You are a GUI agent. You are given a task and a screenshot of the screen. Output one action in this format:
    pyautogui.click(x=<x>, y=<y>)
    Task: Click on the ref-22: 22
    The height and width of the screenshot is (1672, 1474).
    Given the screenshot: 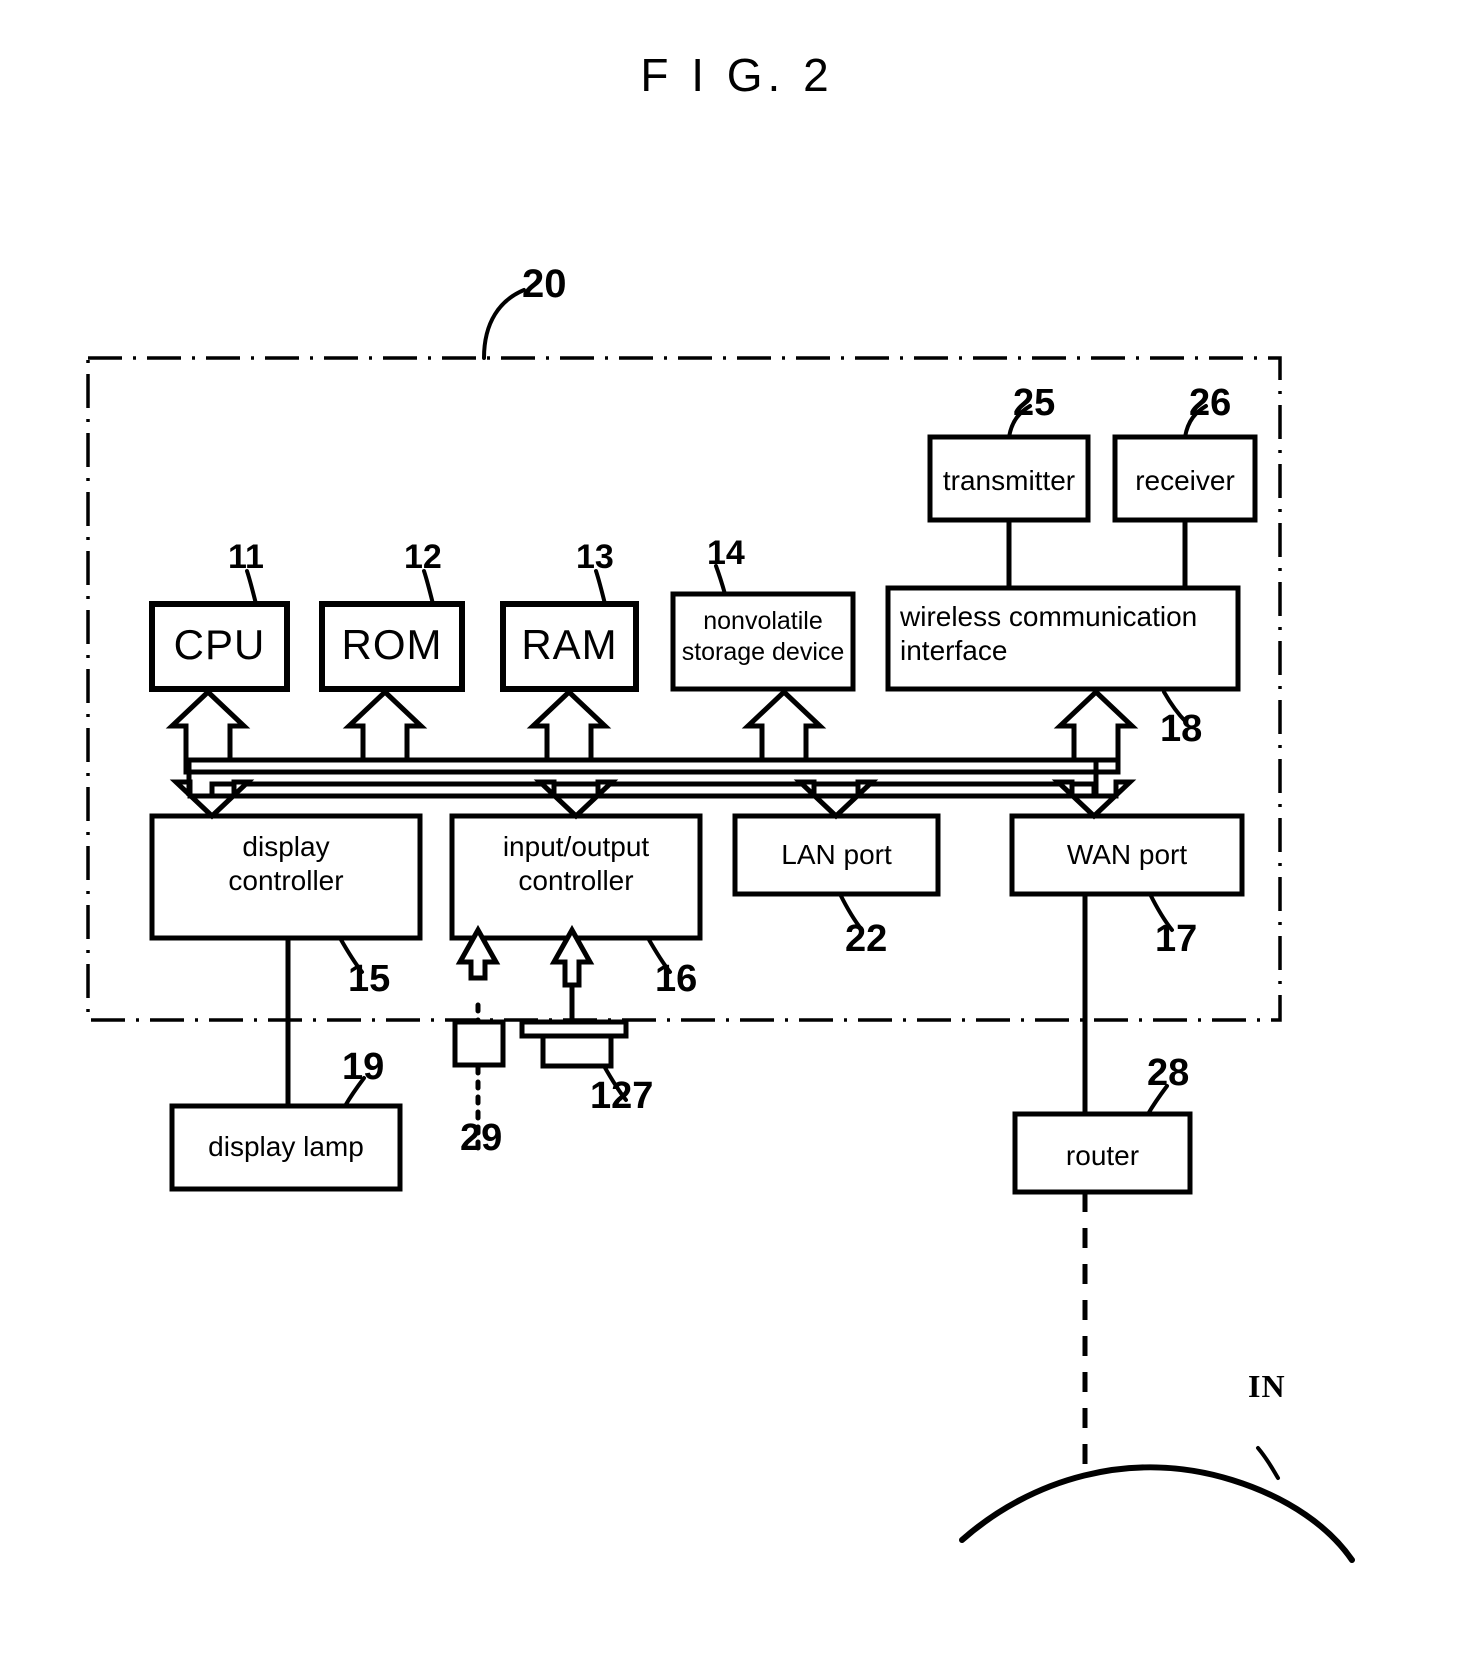 What is the action you would take?
    pyautogui.click(x=866, y=939)
    